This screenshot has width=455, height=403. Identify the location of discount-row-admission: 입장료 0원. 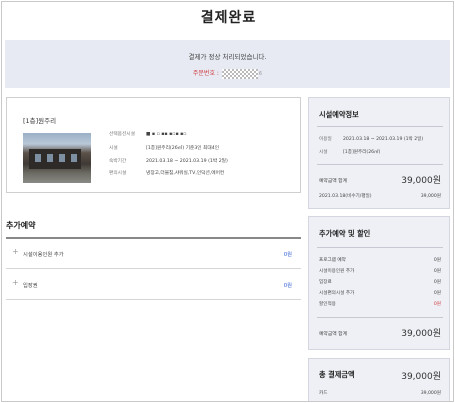
(380, 282).